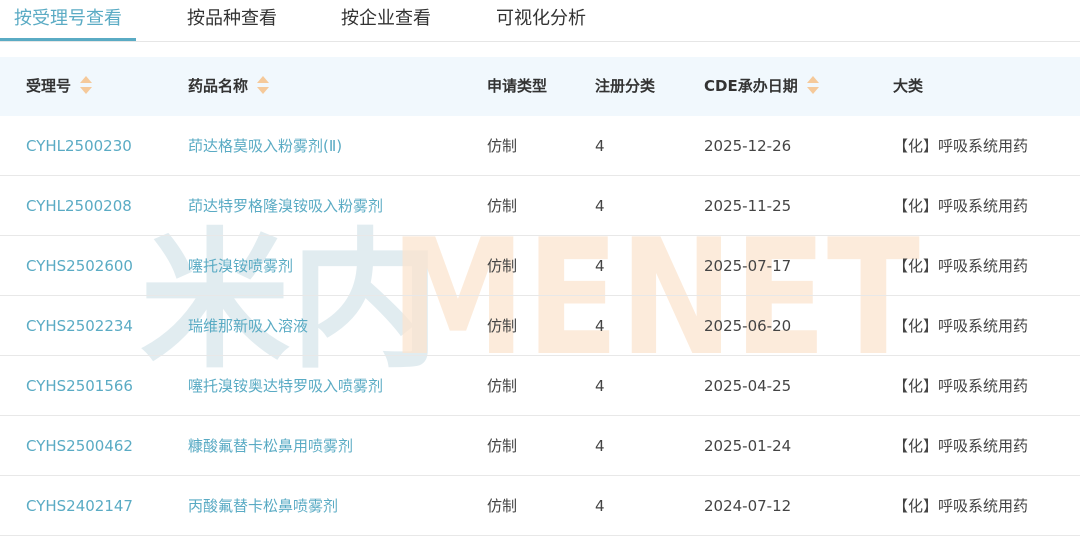 This screenshot has height=540, width=1080. What do you see at coordinates (263, 505) in the screenshot?
I see `drug-name-link: 丙酸氟替卡松鼻喷雾剂` at bounding box center [263, 505].